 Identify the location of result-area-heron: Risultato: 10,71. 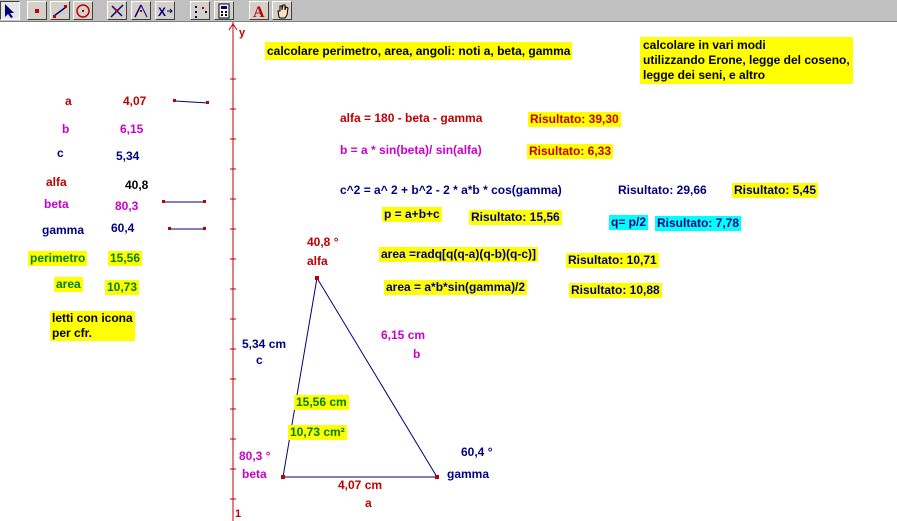
(612, 260).